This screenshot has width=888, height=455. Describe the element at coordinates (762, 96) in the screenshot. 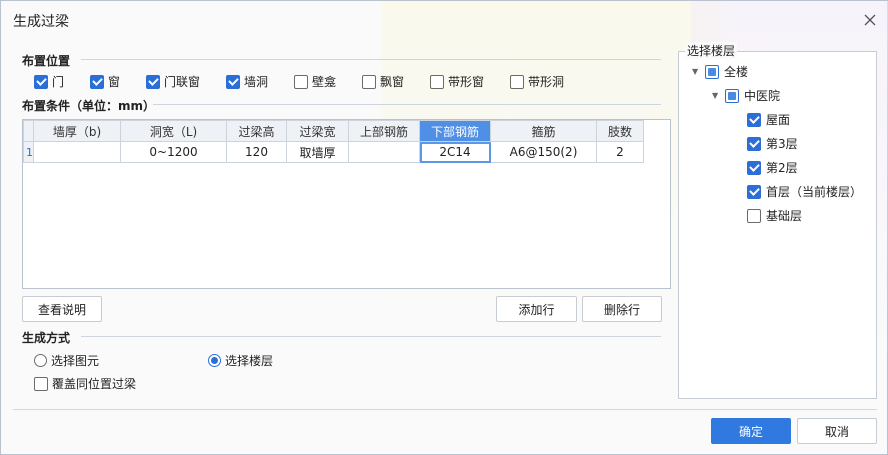

I see `tree-node-label: 中医院` at that location.